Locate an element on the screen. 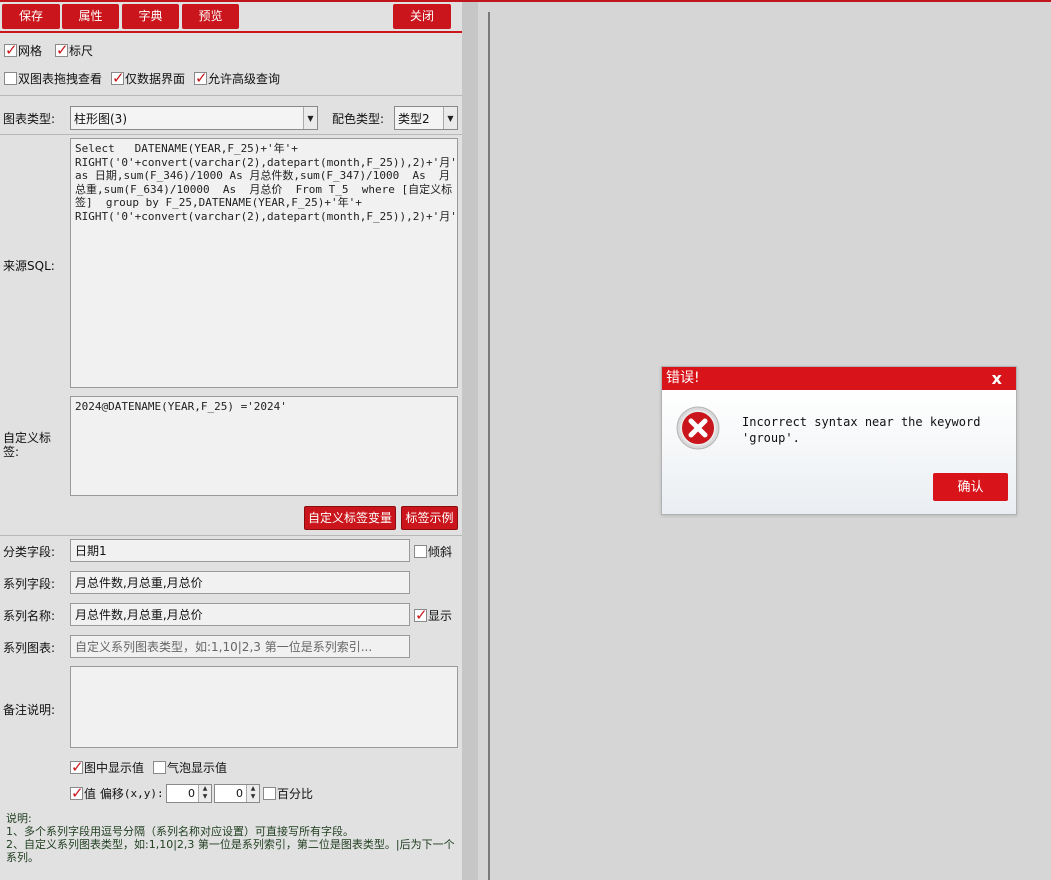  offset-x-value: 0 is located at coordinates (191, 793).